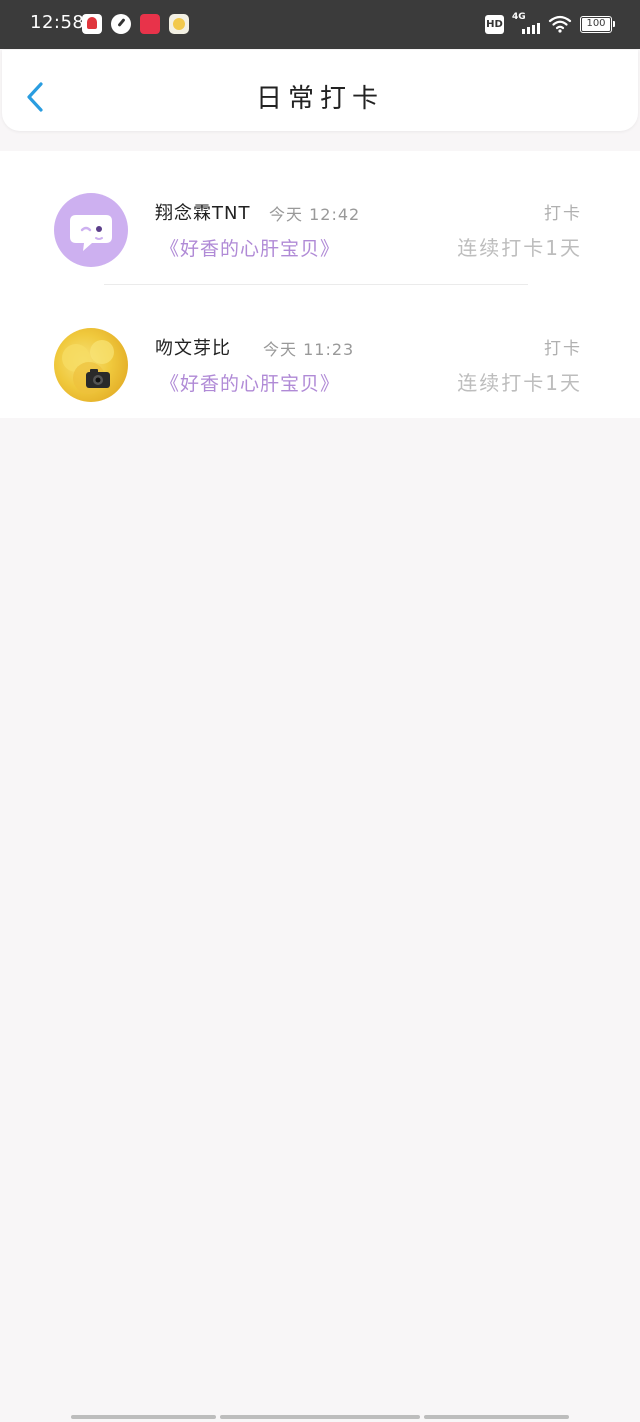  I want to click on checkin-item: 翔念霖TNT 今天 12:42 打卡 《好香的心肝宝贝》 连续打卡1天, so click(320, 218).